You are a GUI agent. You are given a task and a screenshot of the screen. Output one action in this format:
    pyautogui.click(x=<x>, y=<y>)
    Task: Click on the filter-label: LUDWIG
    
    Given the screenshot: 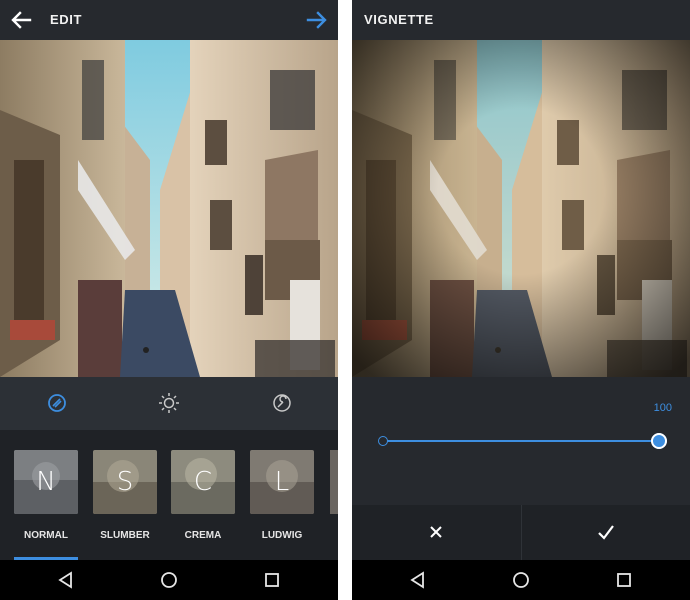 What is the action you would take?
    pyautogui.click(x=282, y=535)
    